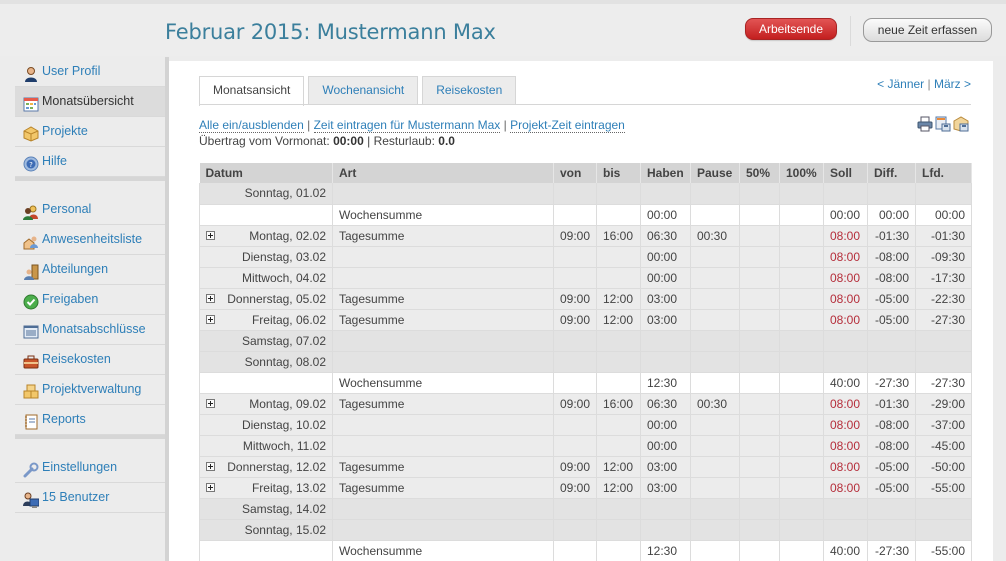 Image resolution: width=1006 pixels, height=561 pixels. What do you see at coordinates (469, 90) in the screenshot?
I see `tab-reisekosten: Reisekosten` at bounding box center [469, 90].